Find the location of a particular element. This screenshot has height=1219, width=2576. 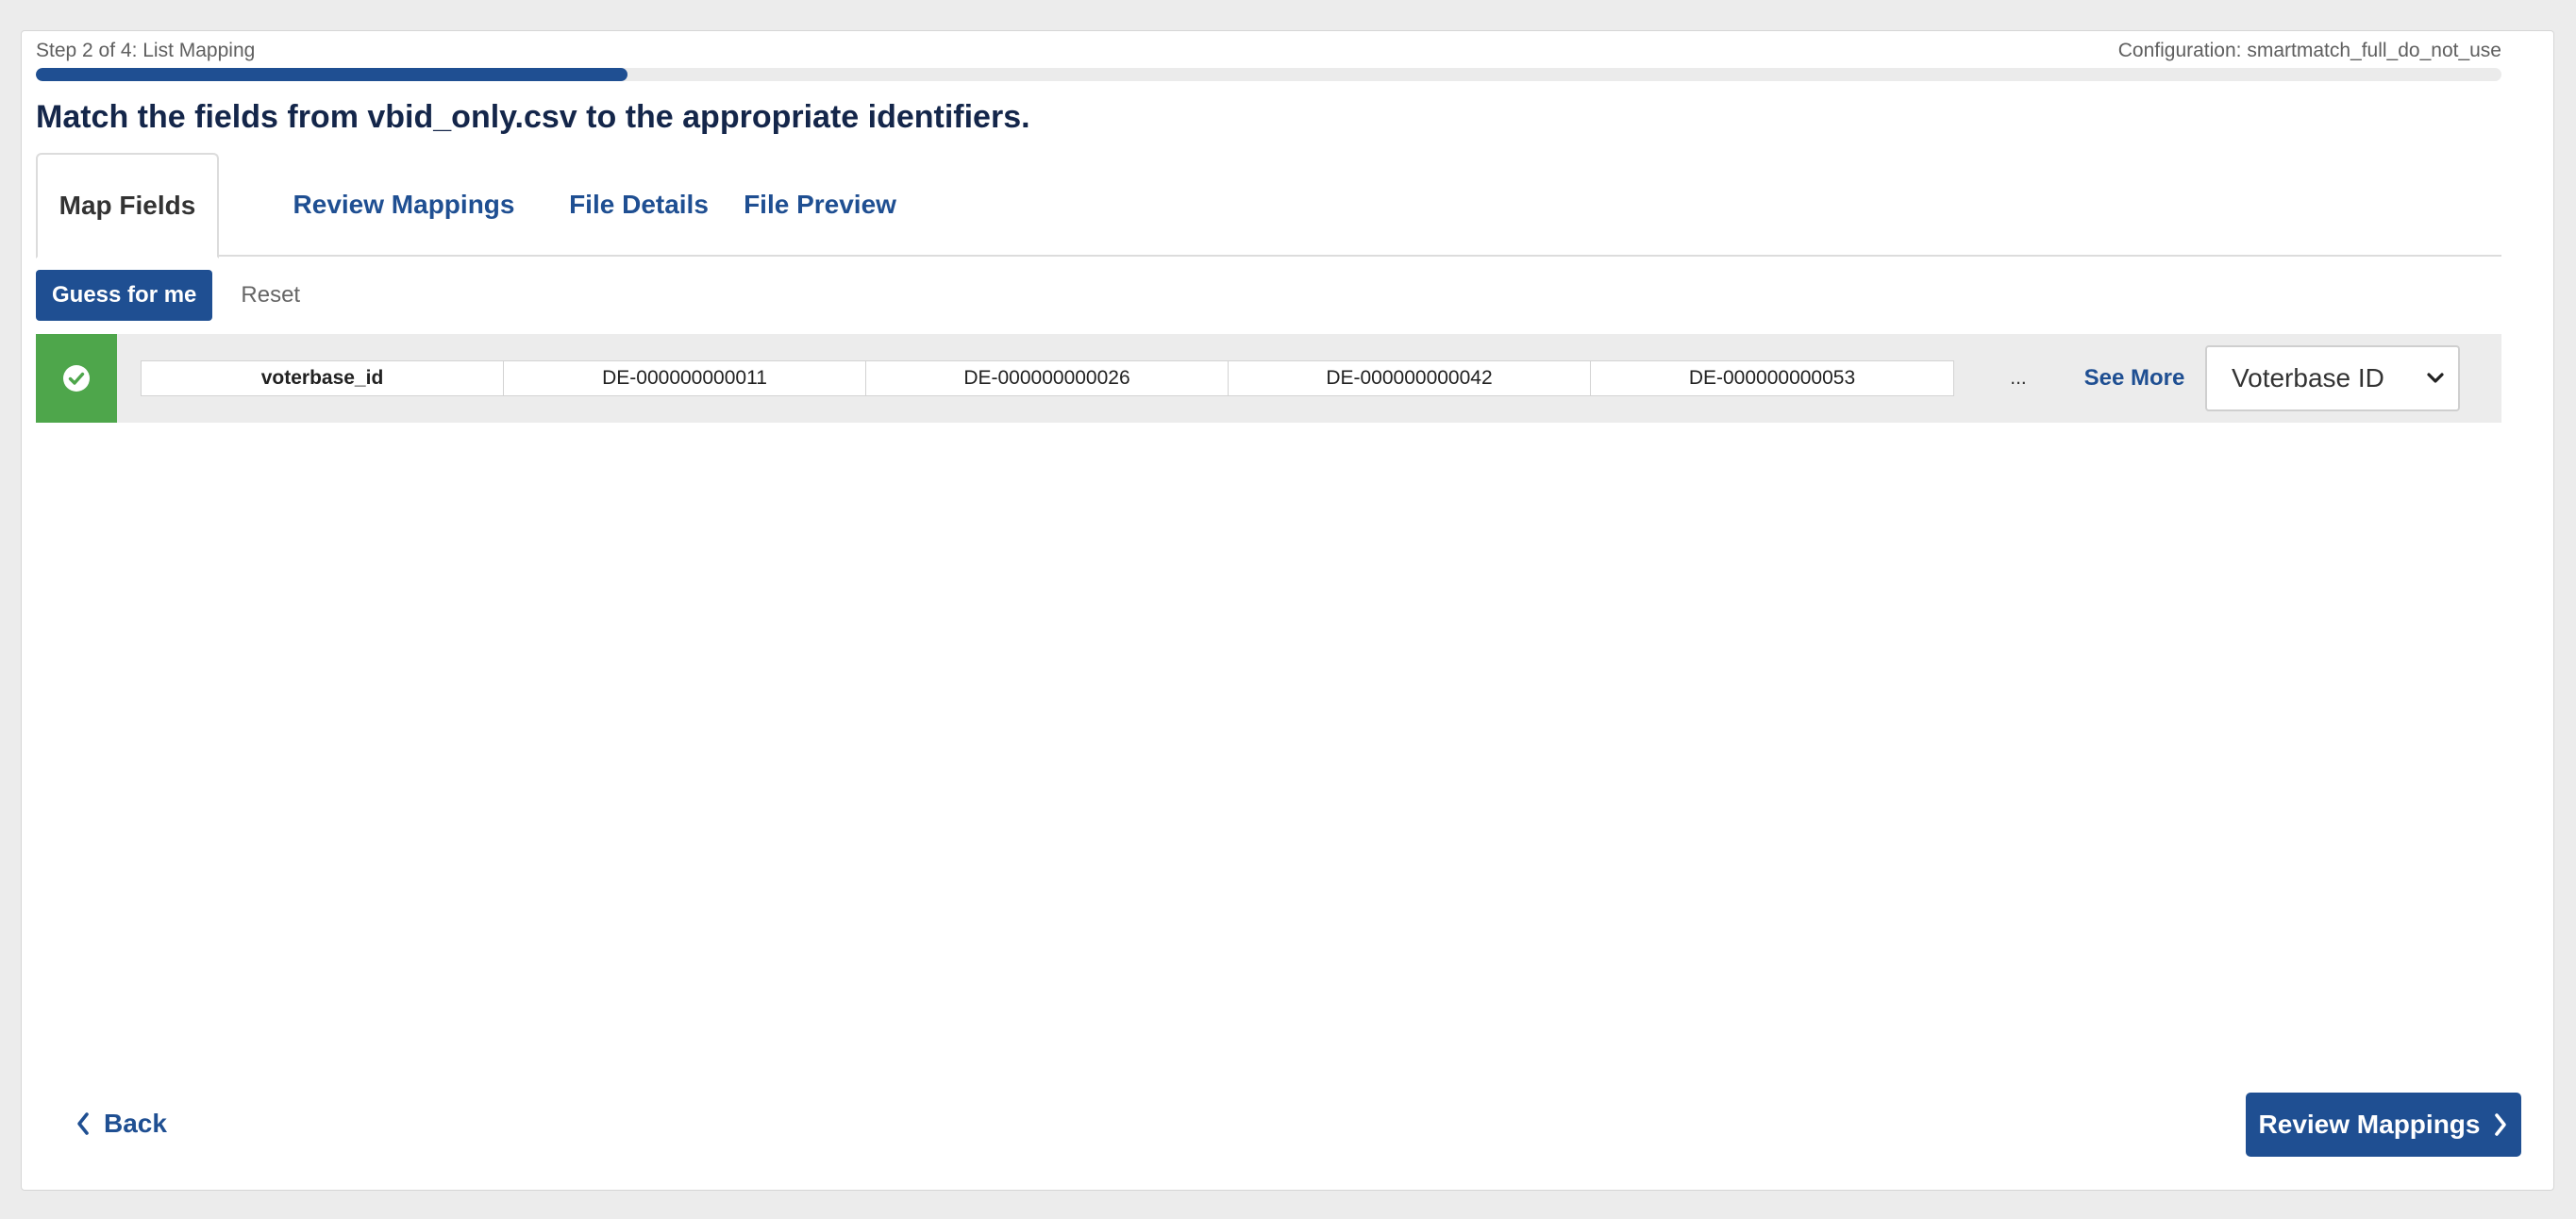

tab-map-fields: Map Fields is located at coordinates (127, 206).